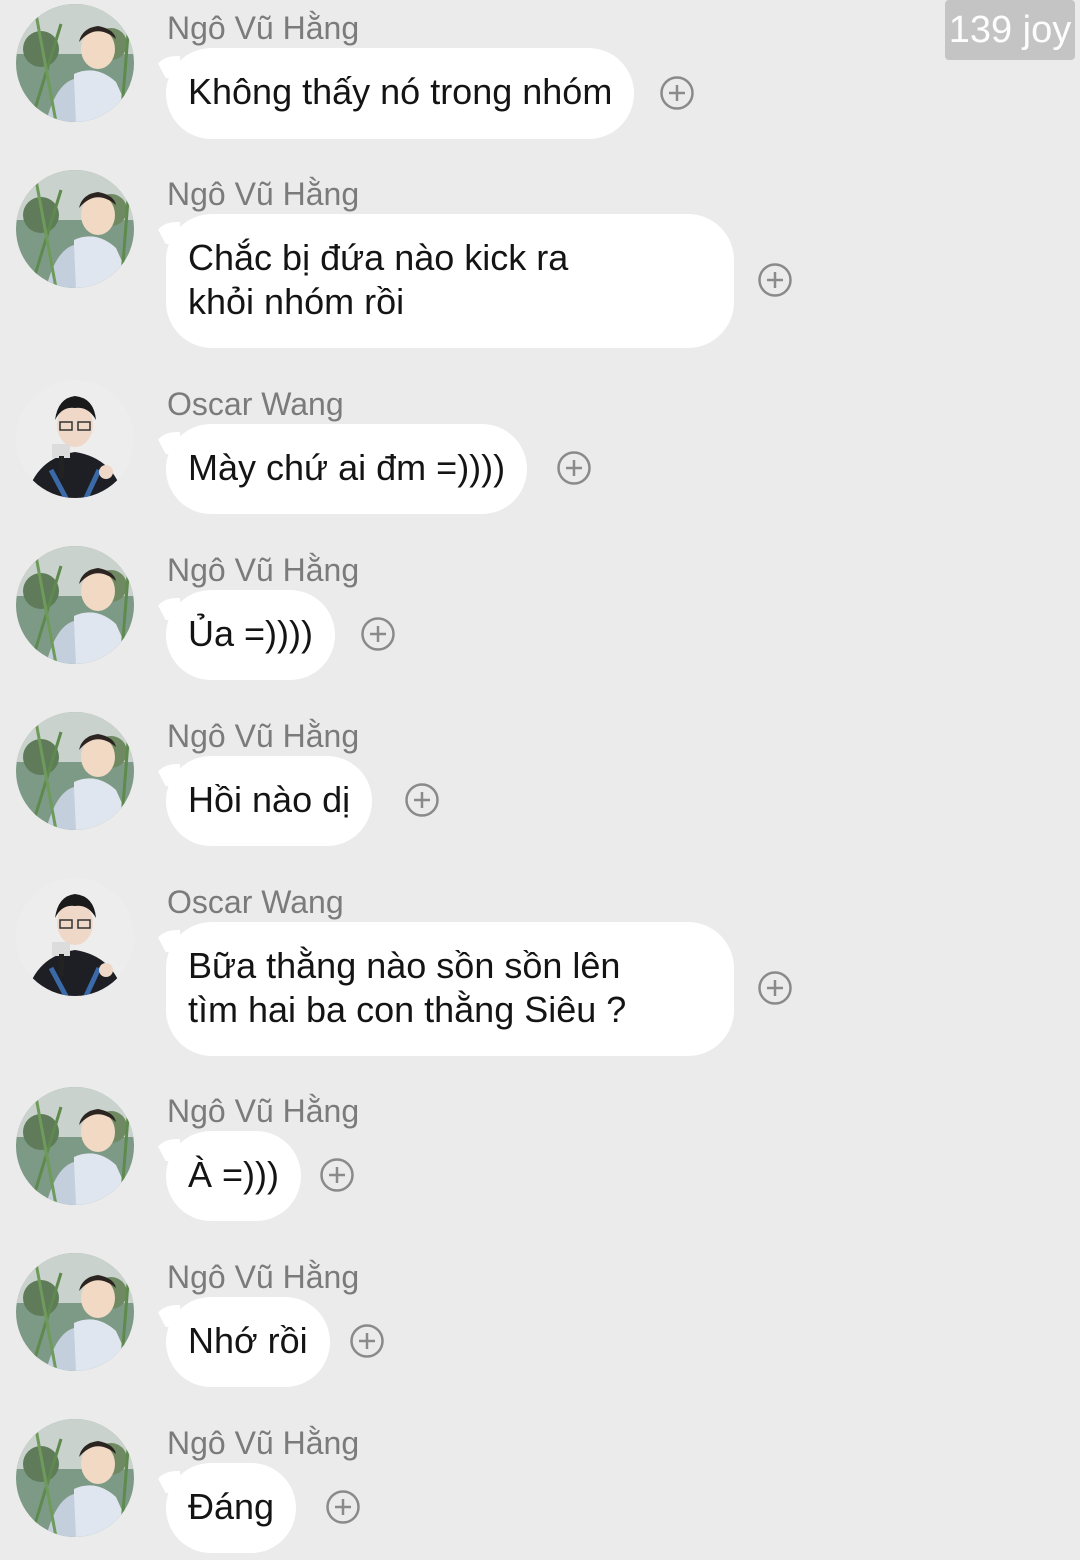 The height and width of the screenshot is (1560, 1080). What do you see at coordinates (400, 93) in the screenshot?
I see `message-bubble: Không thấy nó trong nhóm` at bounding box center [400, 93].